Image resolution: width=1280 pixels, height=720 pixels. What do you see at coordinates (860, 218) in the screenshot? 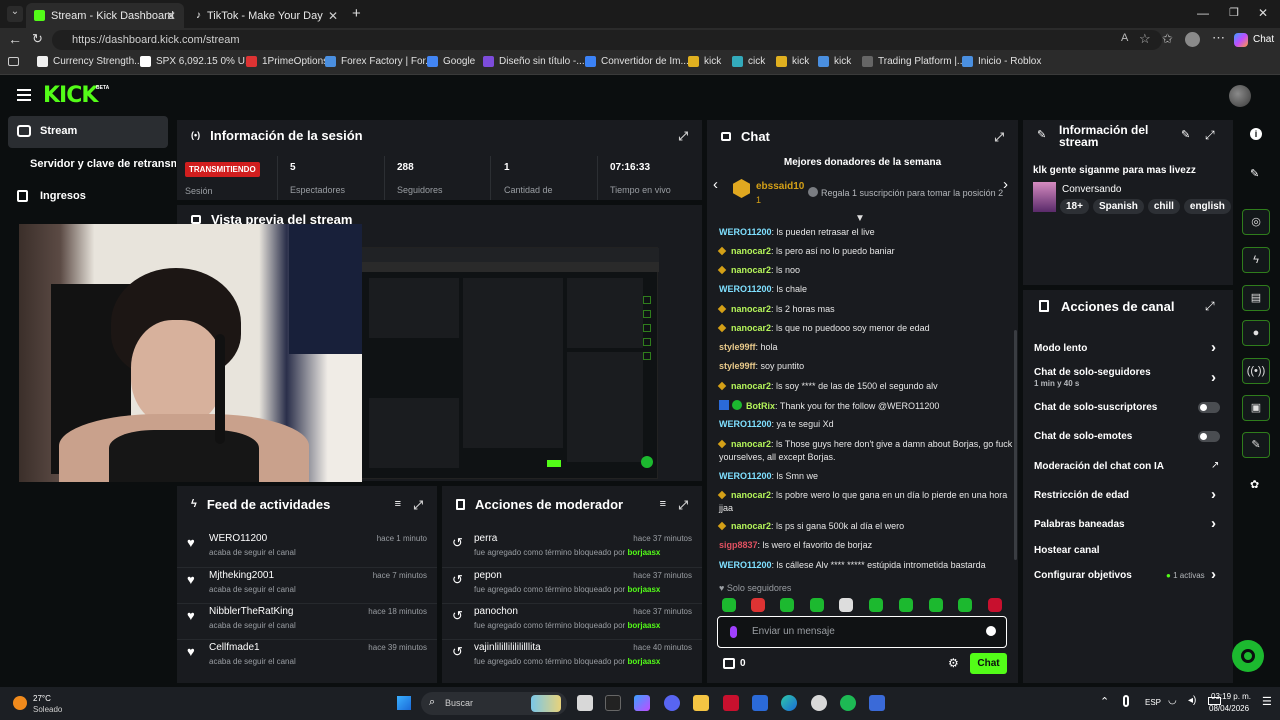
I see `pinned-handle-icon: ▼` at bounding box center [860, 218].